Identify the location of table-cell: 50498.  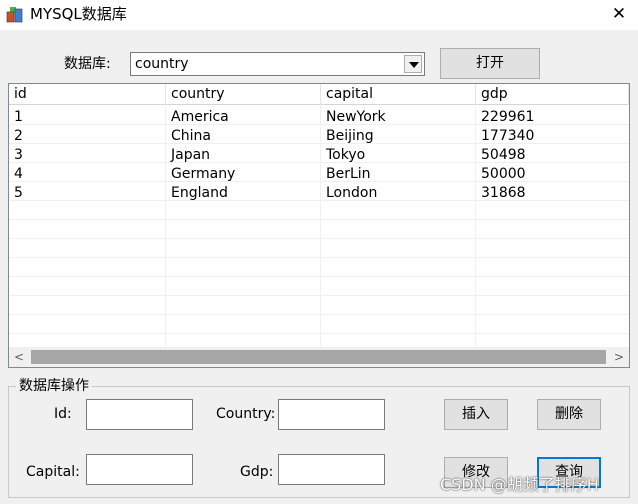
(502, 155).